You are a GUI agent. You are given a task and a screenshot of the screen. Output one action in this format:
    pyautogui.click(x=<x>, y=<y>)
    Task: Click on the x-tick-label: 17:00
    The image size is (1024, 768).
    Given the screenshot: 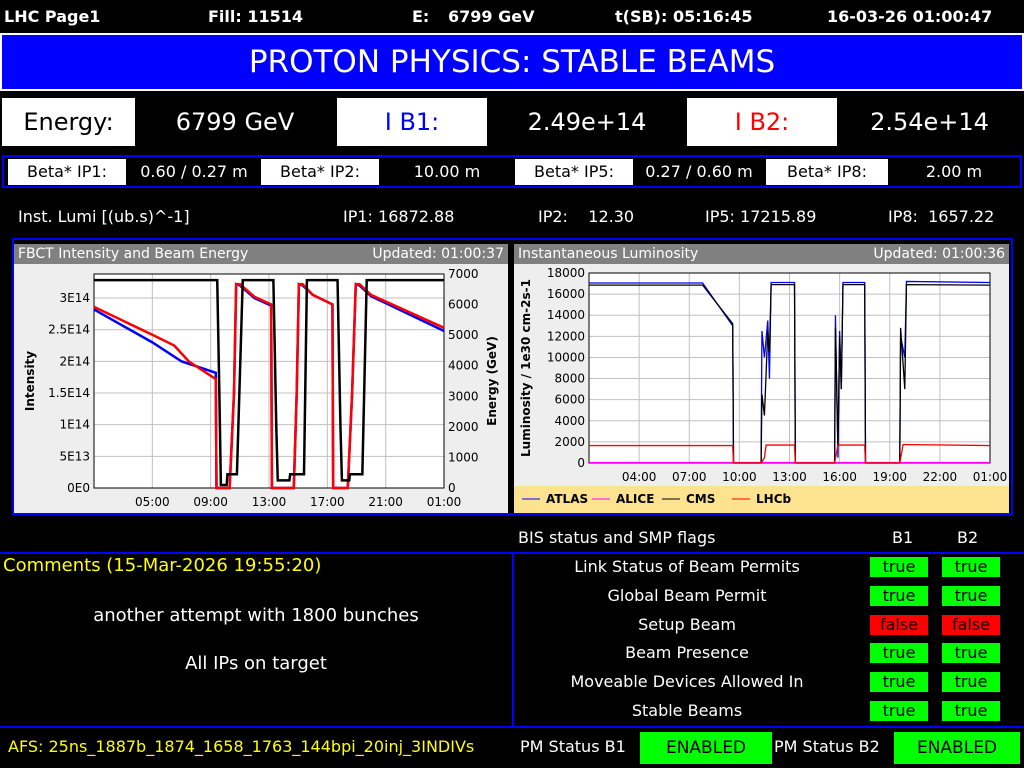 What is the action you would take?
    pyautogui.click(x=327, y=502)
    